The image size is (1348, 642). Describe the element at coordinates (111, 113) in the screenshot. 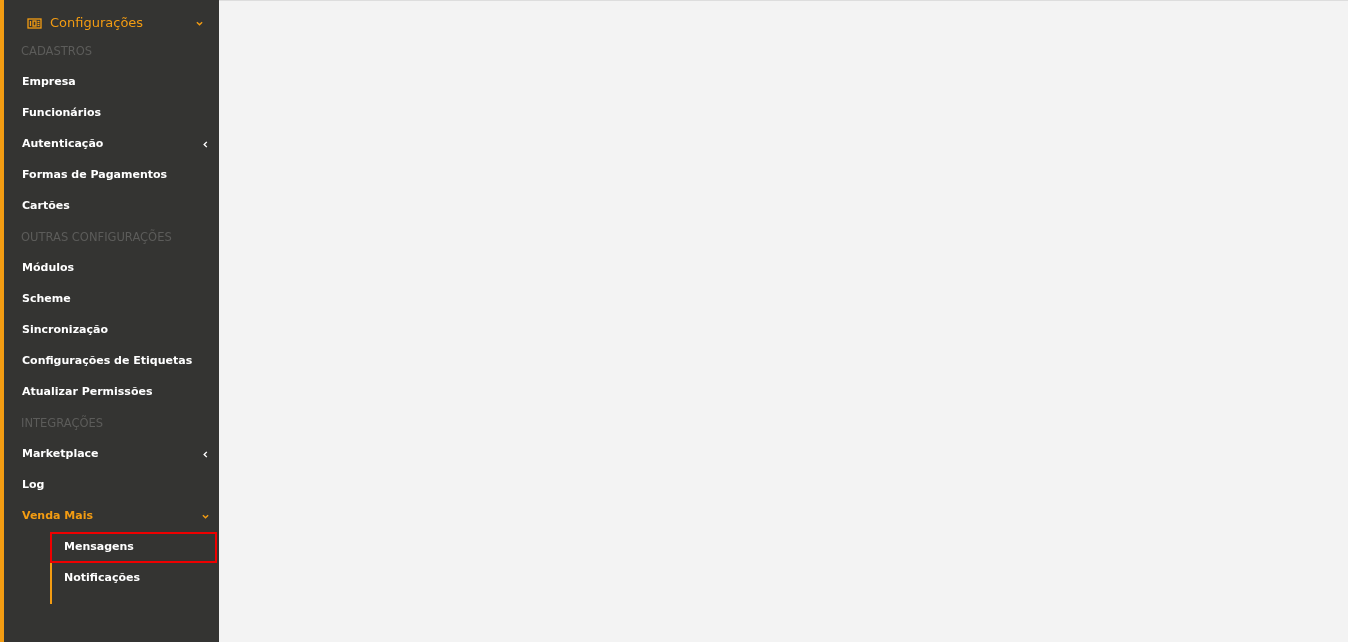

I see `menu-item: Funcionários` at that location.